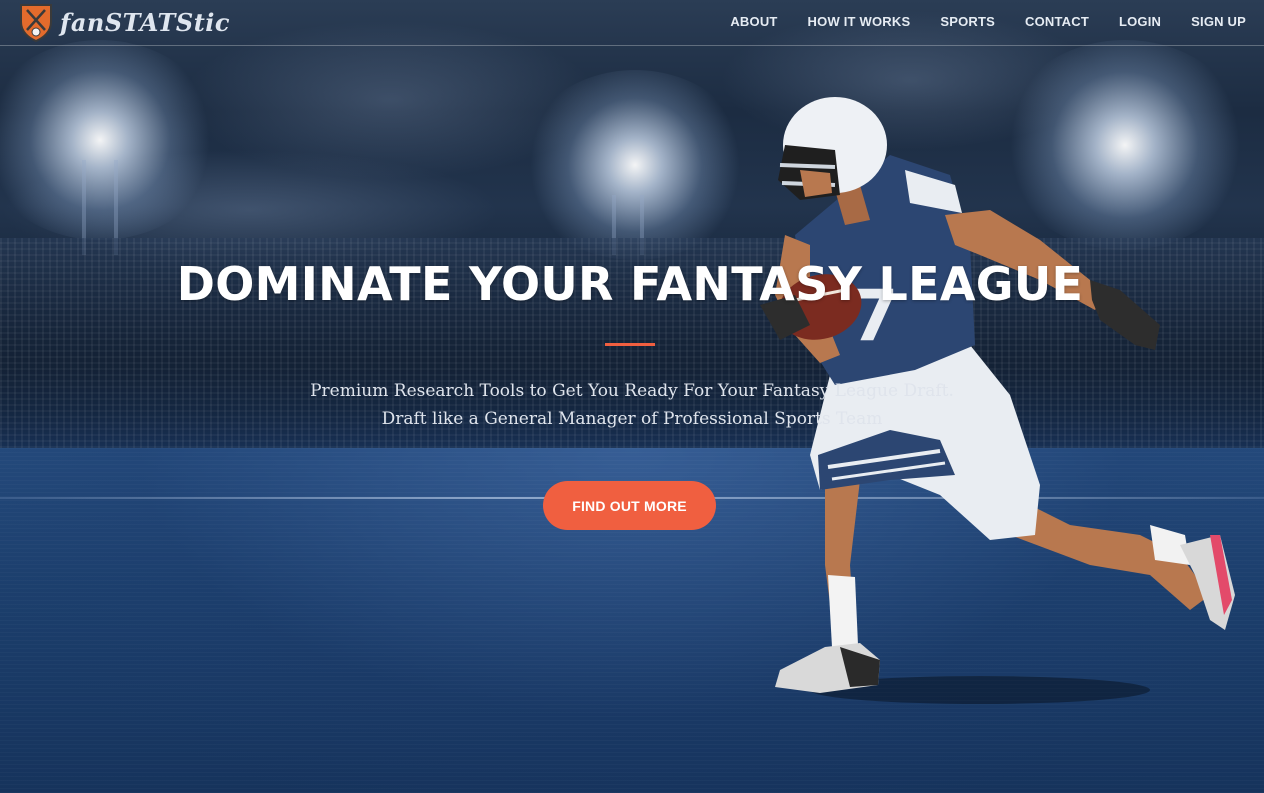 This screenshot has width=1264, height=793. Describe the element at coordinates (629, 505) in the screenshot. I see `find-out-more-button: FIND OUT MORE` at that location.